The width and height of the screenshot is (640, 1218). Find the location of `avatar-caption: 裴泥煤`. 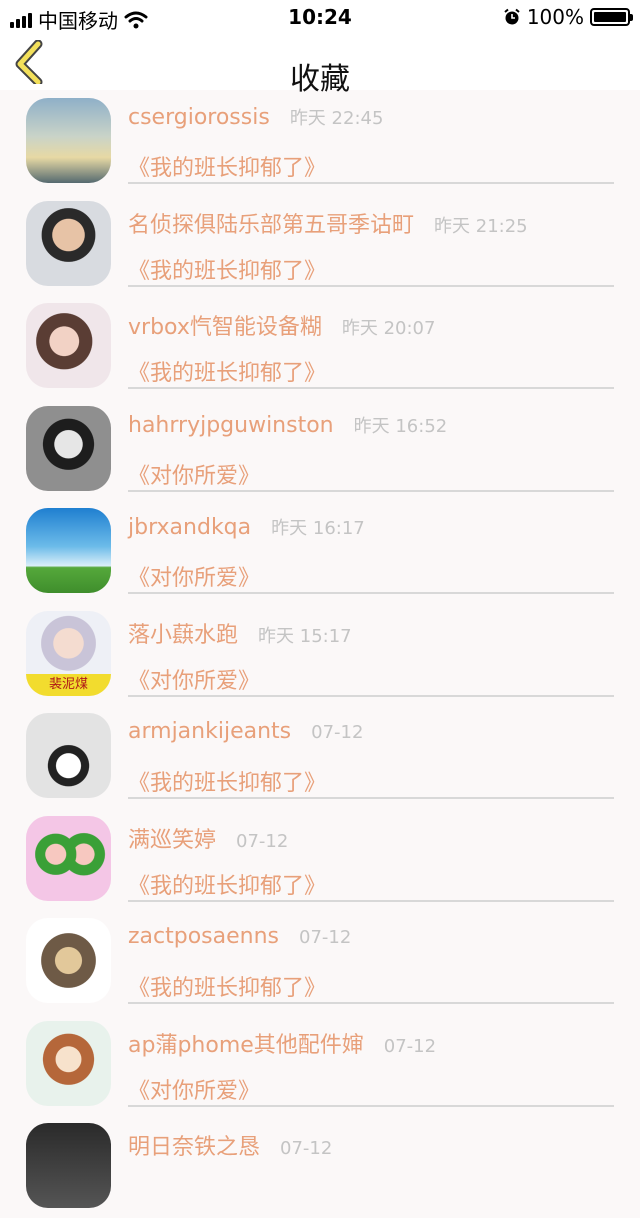

avatar-caption: 裴泥煤 is located at coordinates (68, 684).